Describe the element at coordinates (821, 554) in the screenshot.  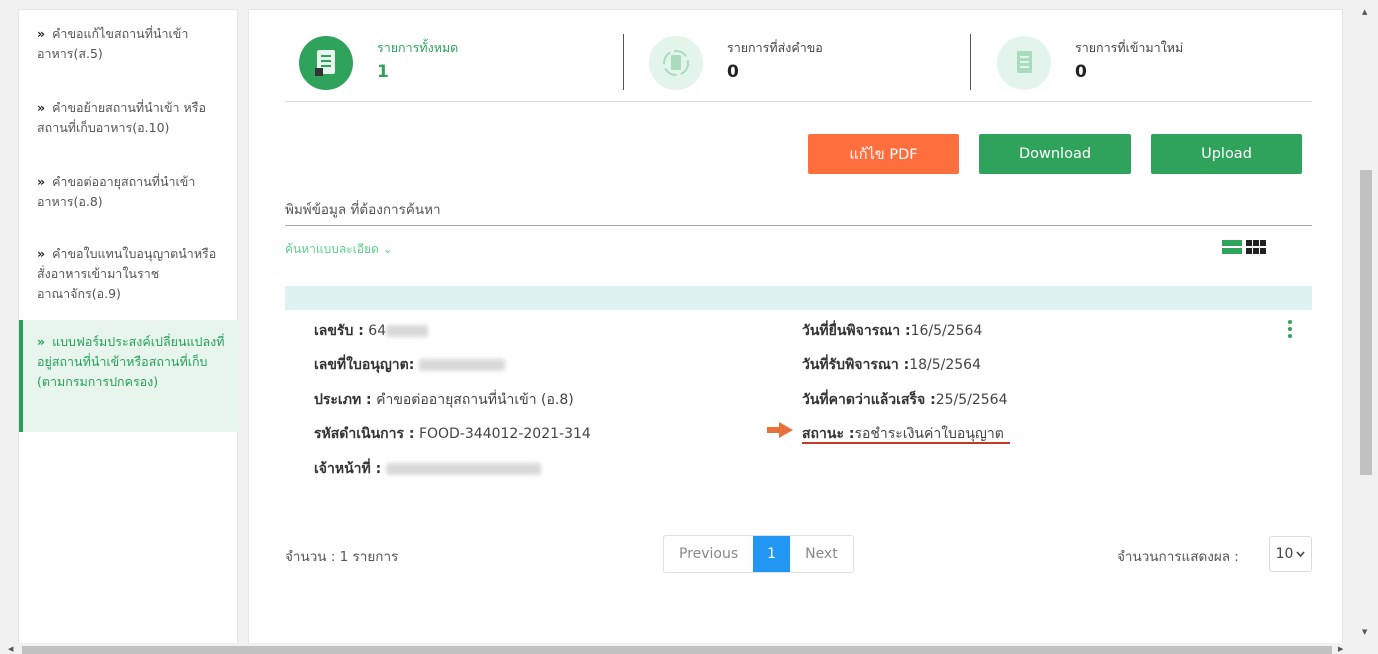
I see `next-button: Next` at that location.